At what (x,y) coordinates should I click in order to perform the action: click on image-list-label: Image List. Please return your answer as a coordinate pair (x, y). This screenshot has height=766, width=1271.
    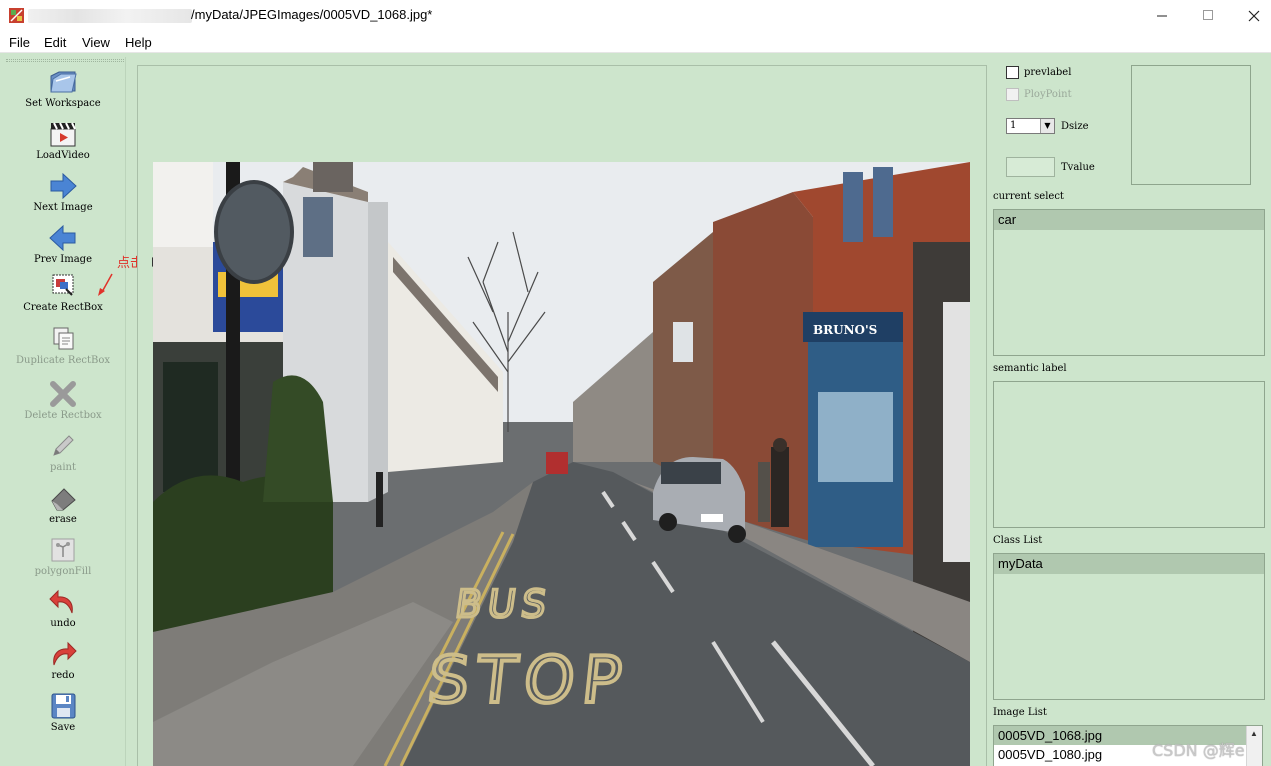
    Looking at the image, I should click on (1020, 712).